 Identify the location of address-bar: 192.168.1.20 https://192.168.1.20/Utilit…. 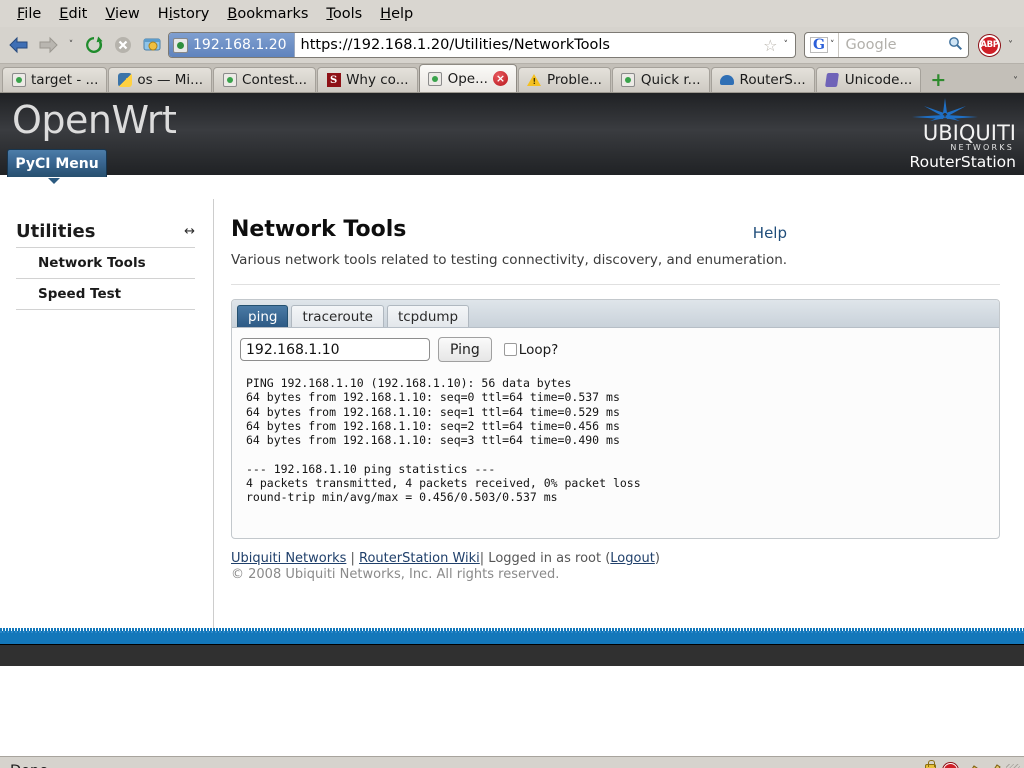
(482, 45).